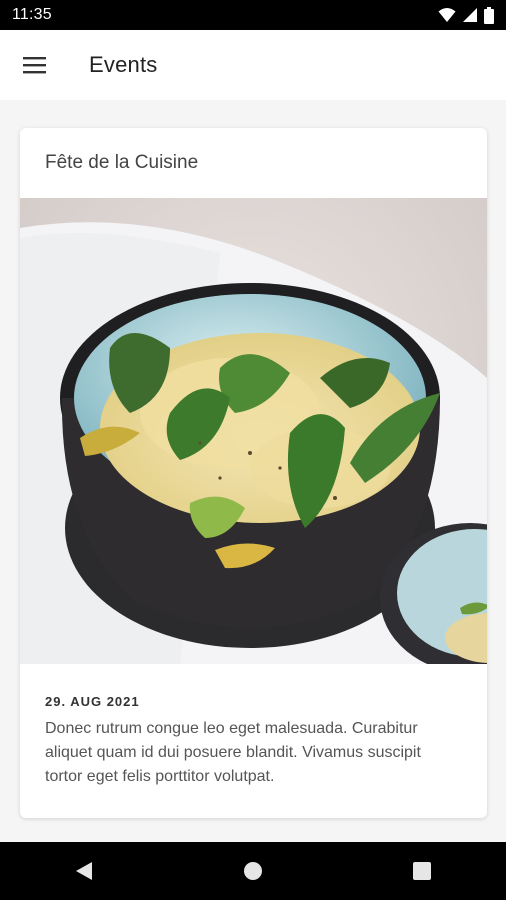 The height and width of the screenshot is (900, 506). Describe the element at coordinates (84, 871) in the screenshot. I see `back-icon` at that location.